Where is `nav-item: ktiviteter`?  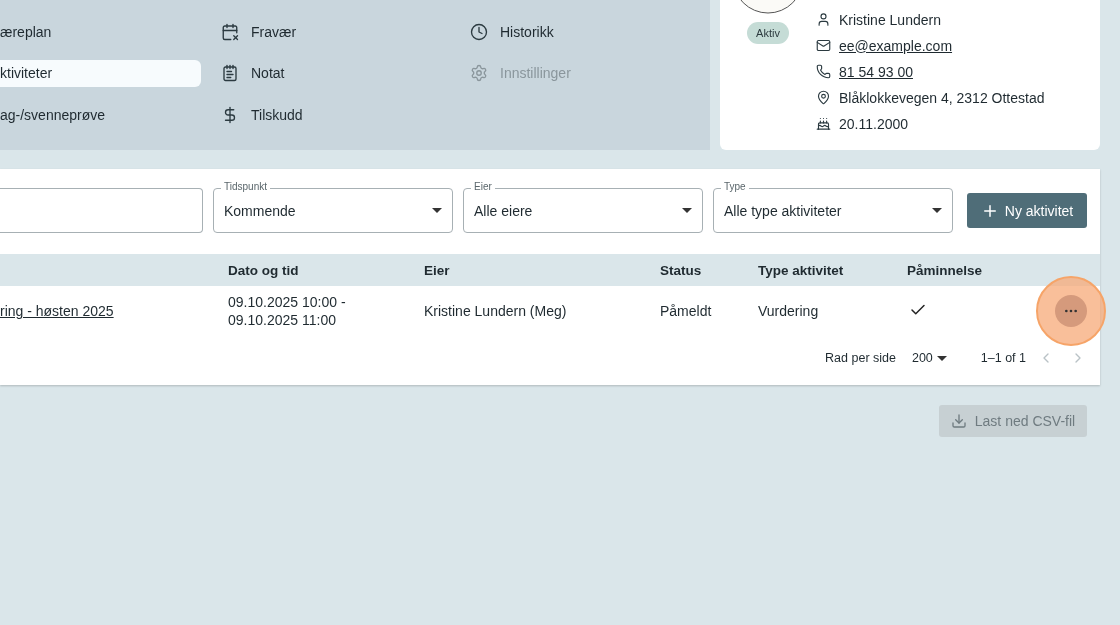
nav-item: ktiviteter is located at coordinates (100, 73).